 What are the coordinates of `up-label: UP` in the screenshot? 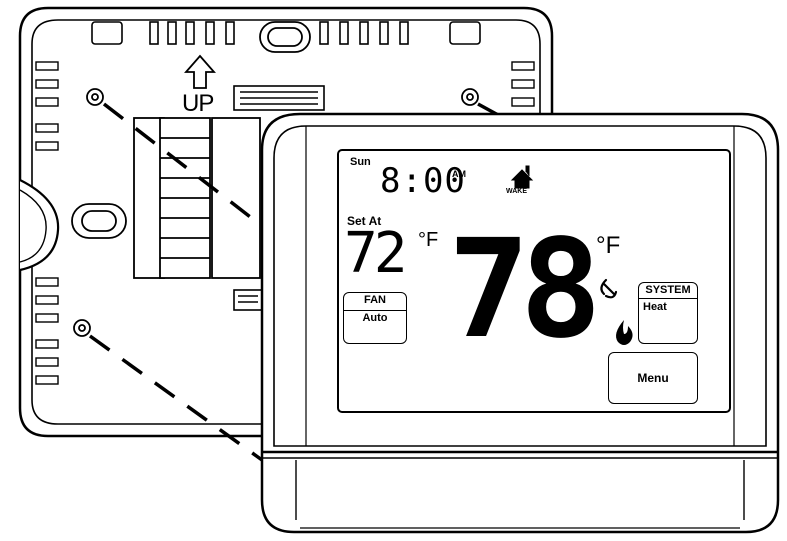 It's located at (198, 103).